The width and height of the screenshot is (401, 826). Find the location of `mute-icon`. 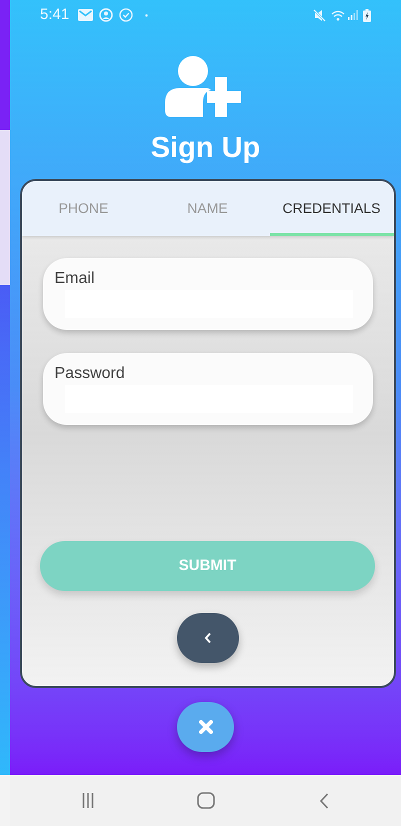

mute-icon is located at coordinates (319, 15).